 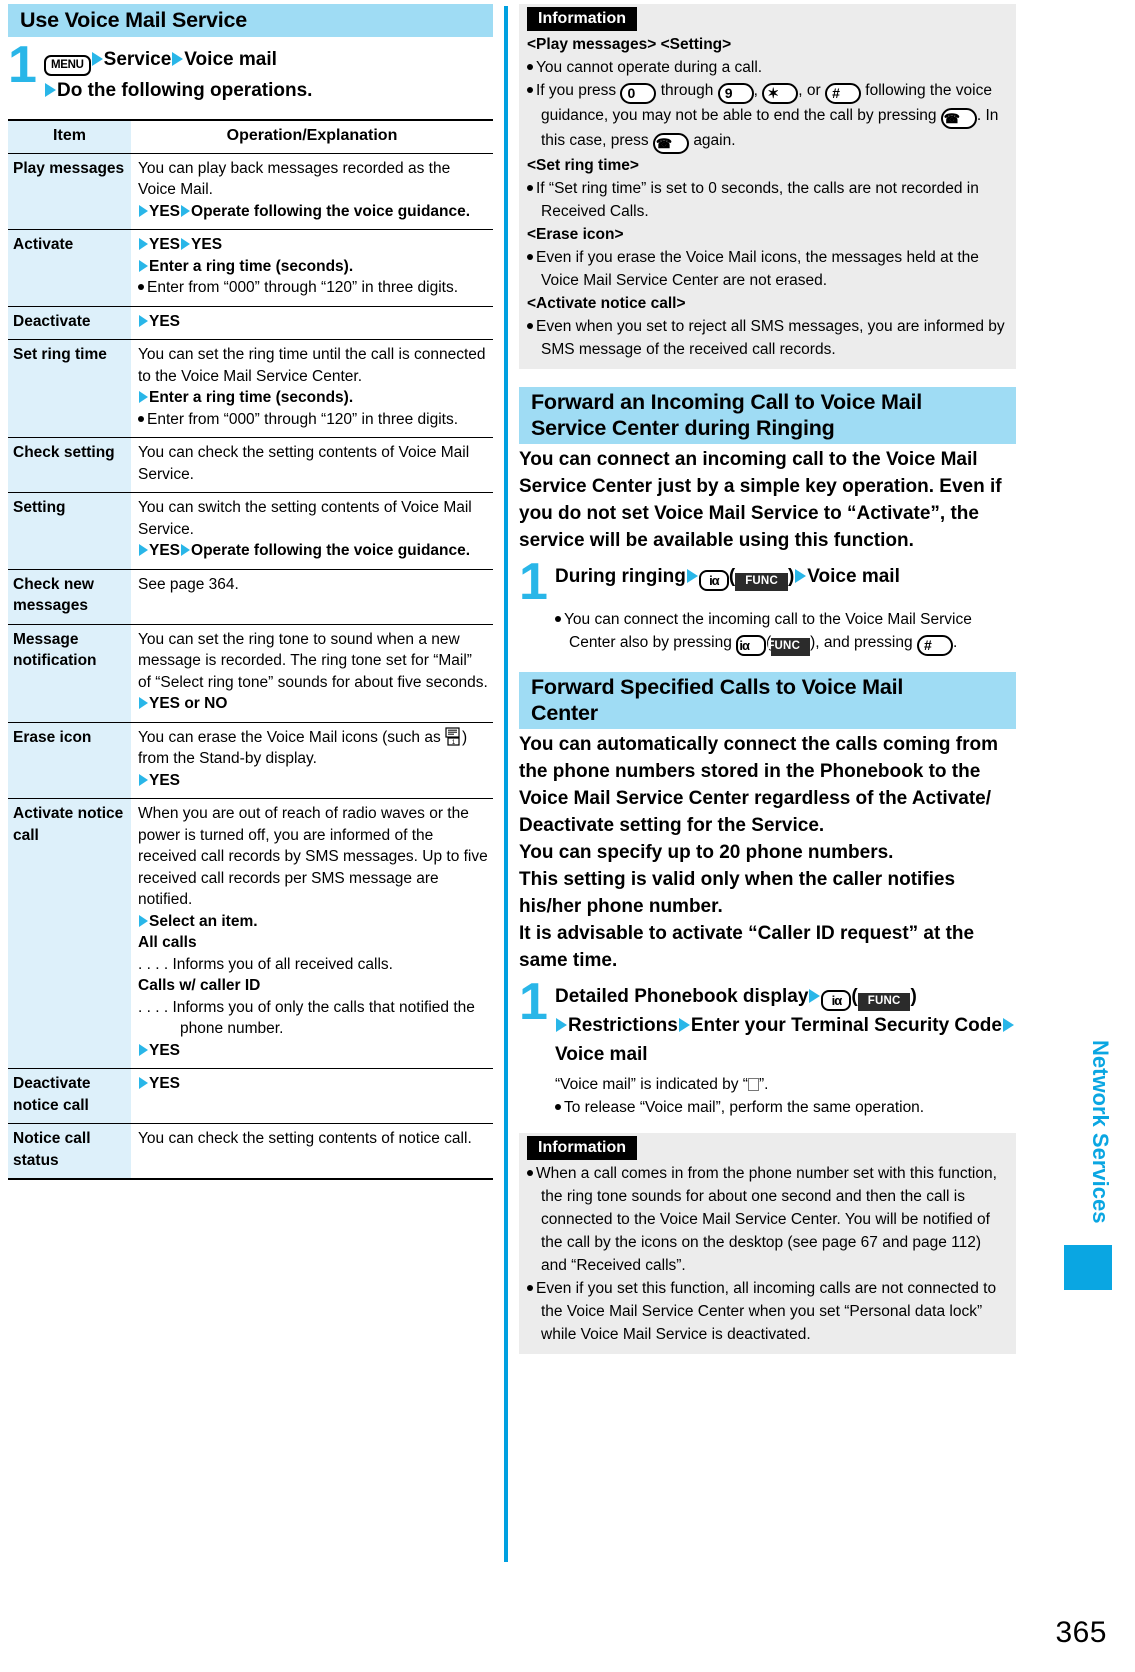 I want to click on step-text: Restrictions, so click(x=623, y=1025).